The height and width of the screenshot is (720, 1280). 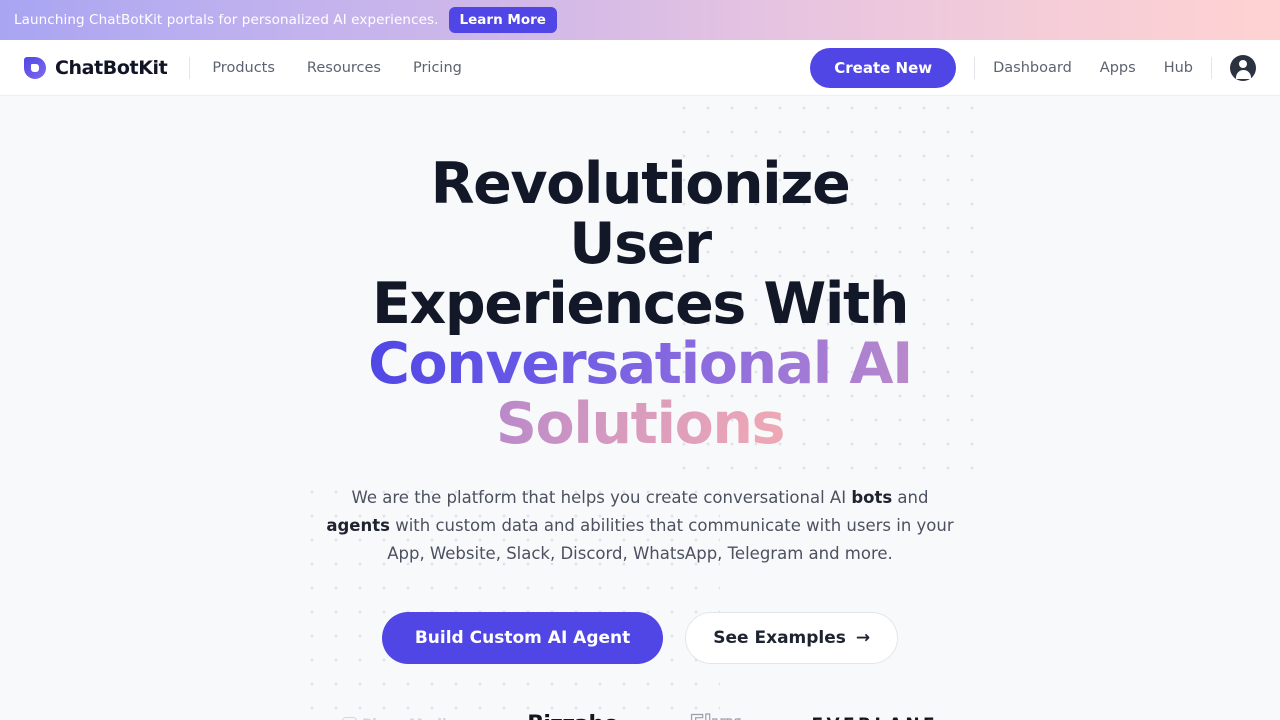 I want to click on see-examples-button: See Examples →, so click(x=792, y=638).